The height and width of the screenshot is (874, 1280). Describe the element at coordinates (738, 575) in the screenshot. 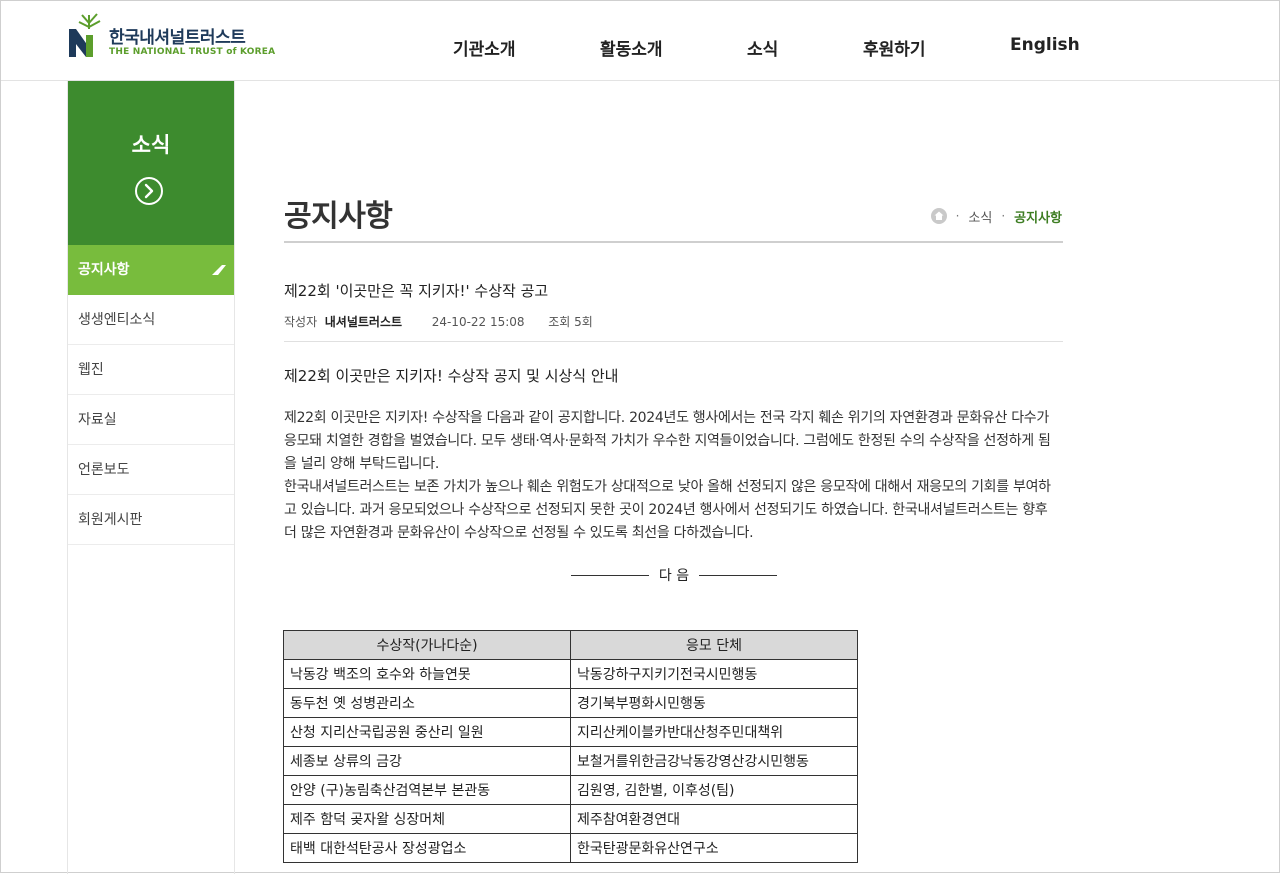

I see `divider-line-right` at that location.